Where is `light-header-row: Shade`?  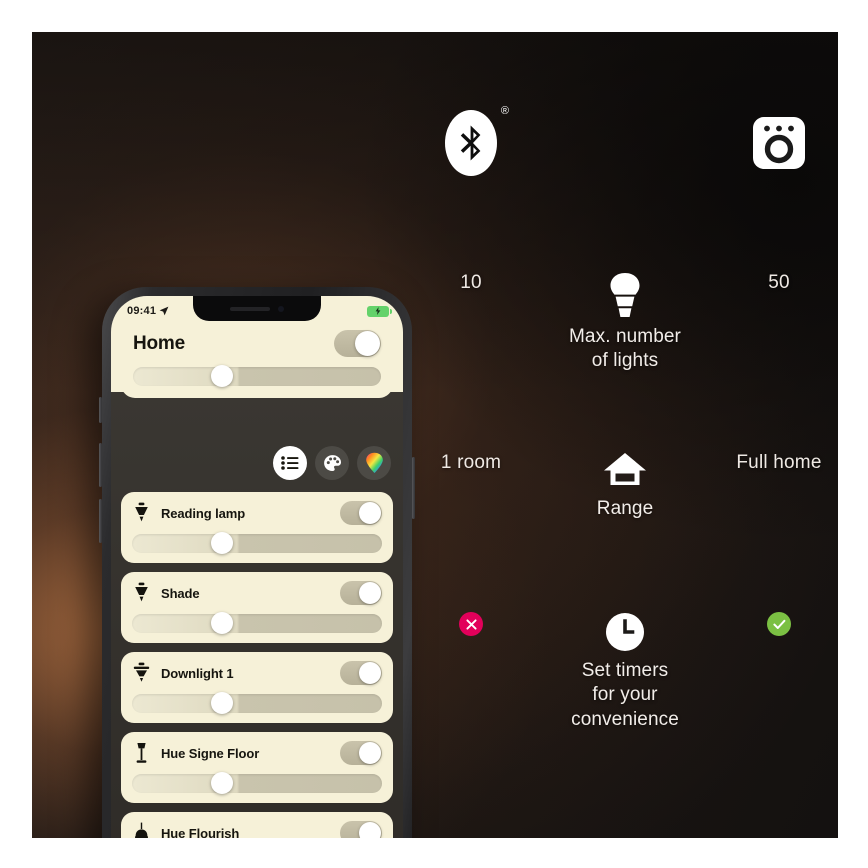
light-header-row: Shade is located at coordinates (257, 593).